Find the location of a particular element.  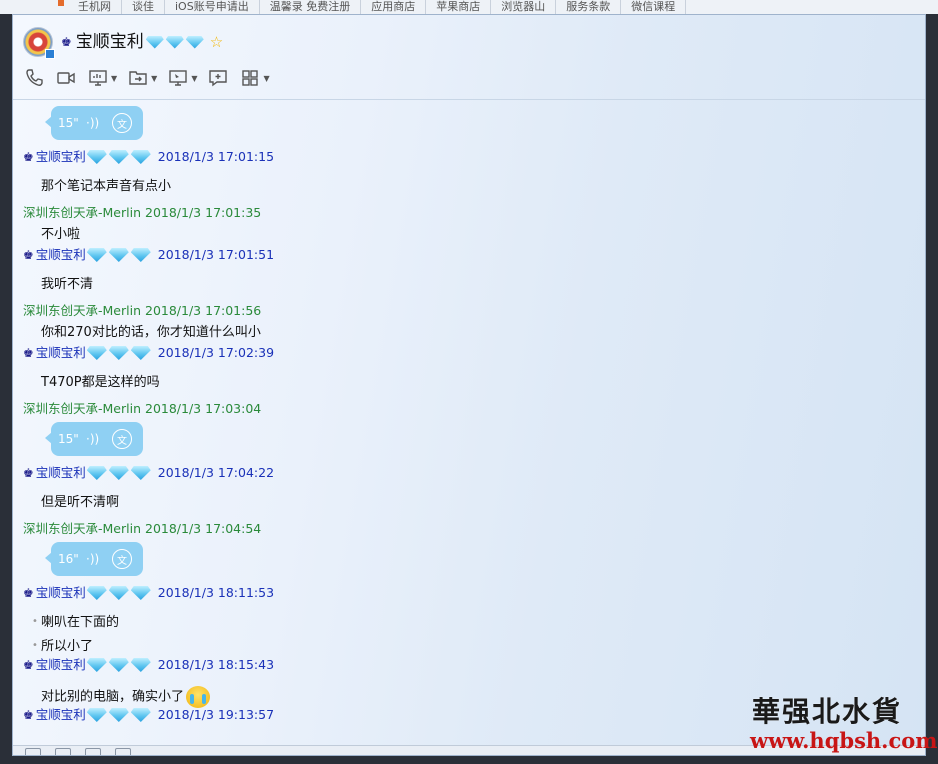

message-timestamp: 2018/1/3 17:04:54 is located at coordinates (203, 528).